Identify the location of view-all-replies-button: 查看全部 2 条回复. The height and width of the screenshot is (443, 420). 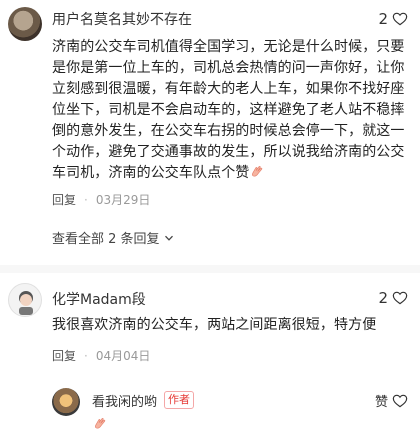
(113, 237).